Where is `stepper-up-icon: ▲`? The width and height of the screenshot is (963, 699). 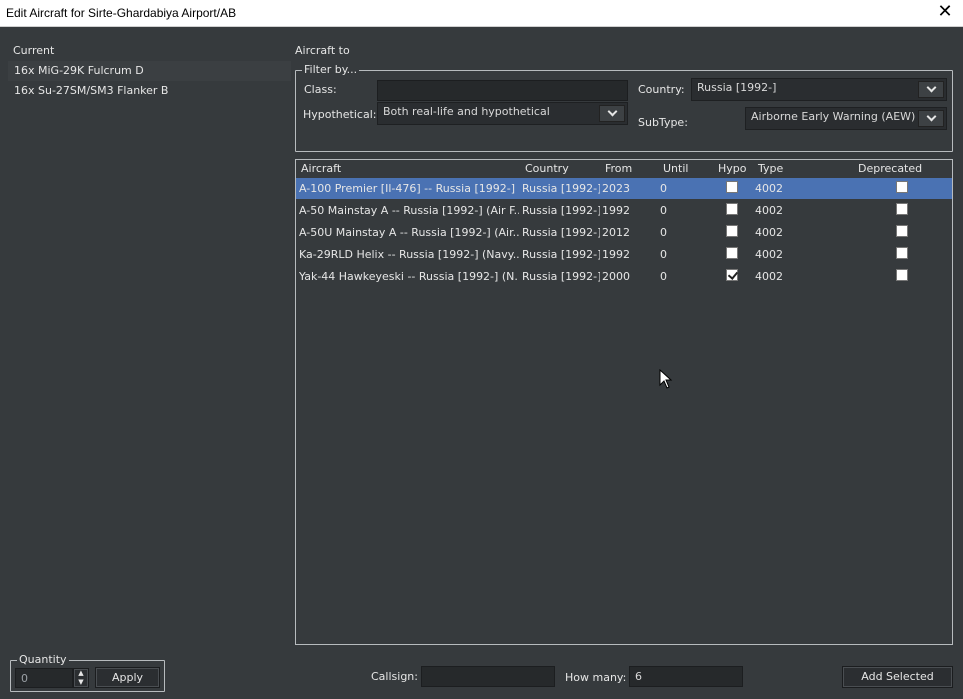 stepper-up-icon: ▲ is located at coordinates (81, 673).